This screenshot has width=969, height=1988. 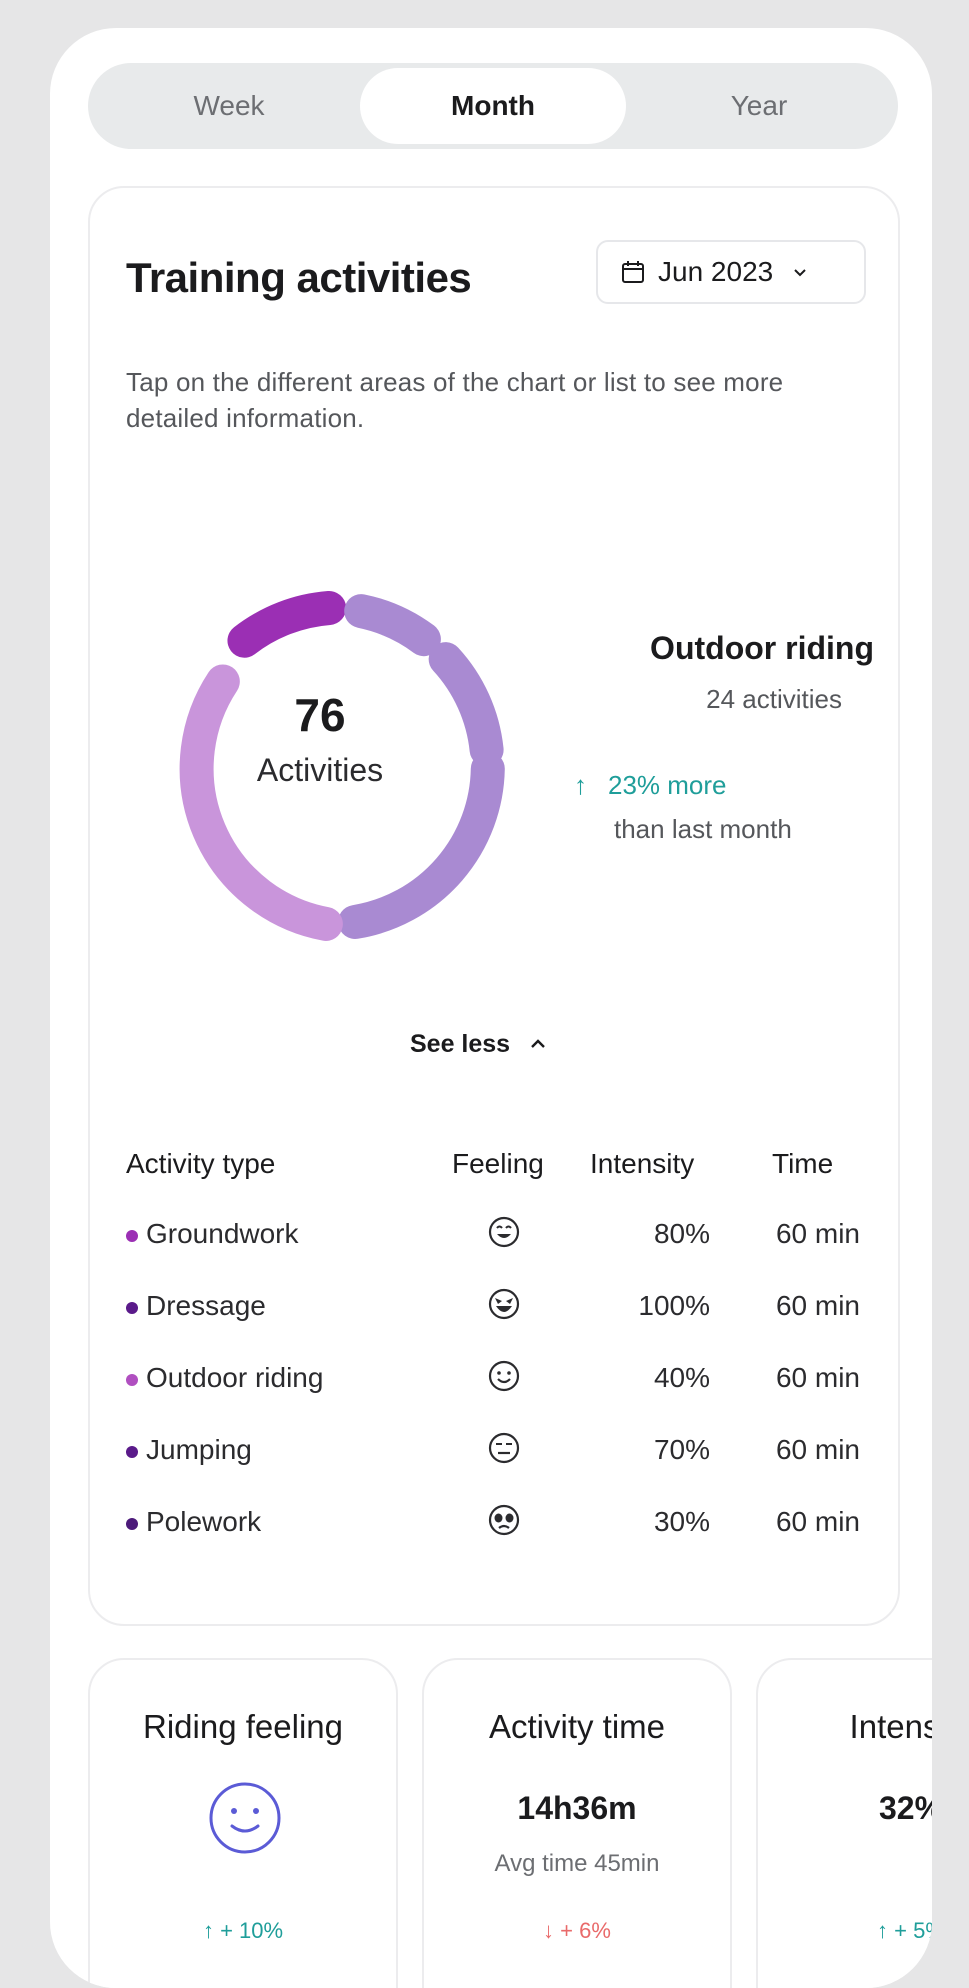 I want to click on intensity-card: Intensity 32% ↑ + 5%, so click(x=844, y=1823).